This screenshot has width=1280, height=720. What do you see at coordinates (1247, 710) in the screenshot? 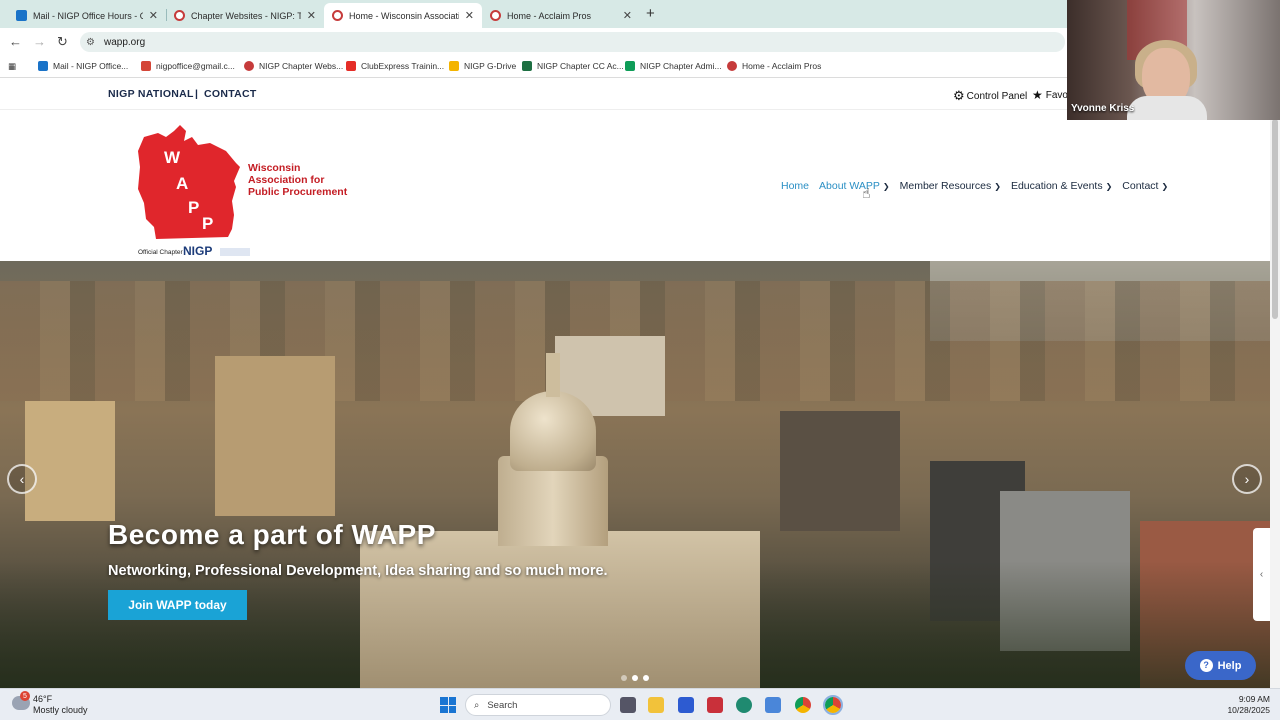
I see `clock-date: 10/28/2025` at bounding box center [1247, 710].